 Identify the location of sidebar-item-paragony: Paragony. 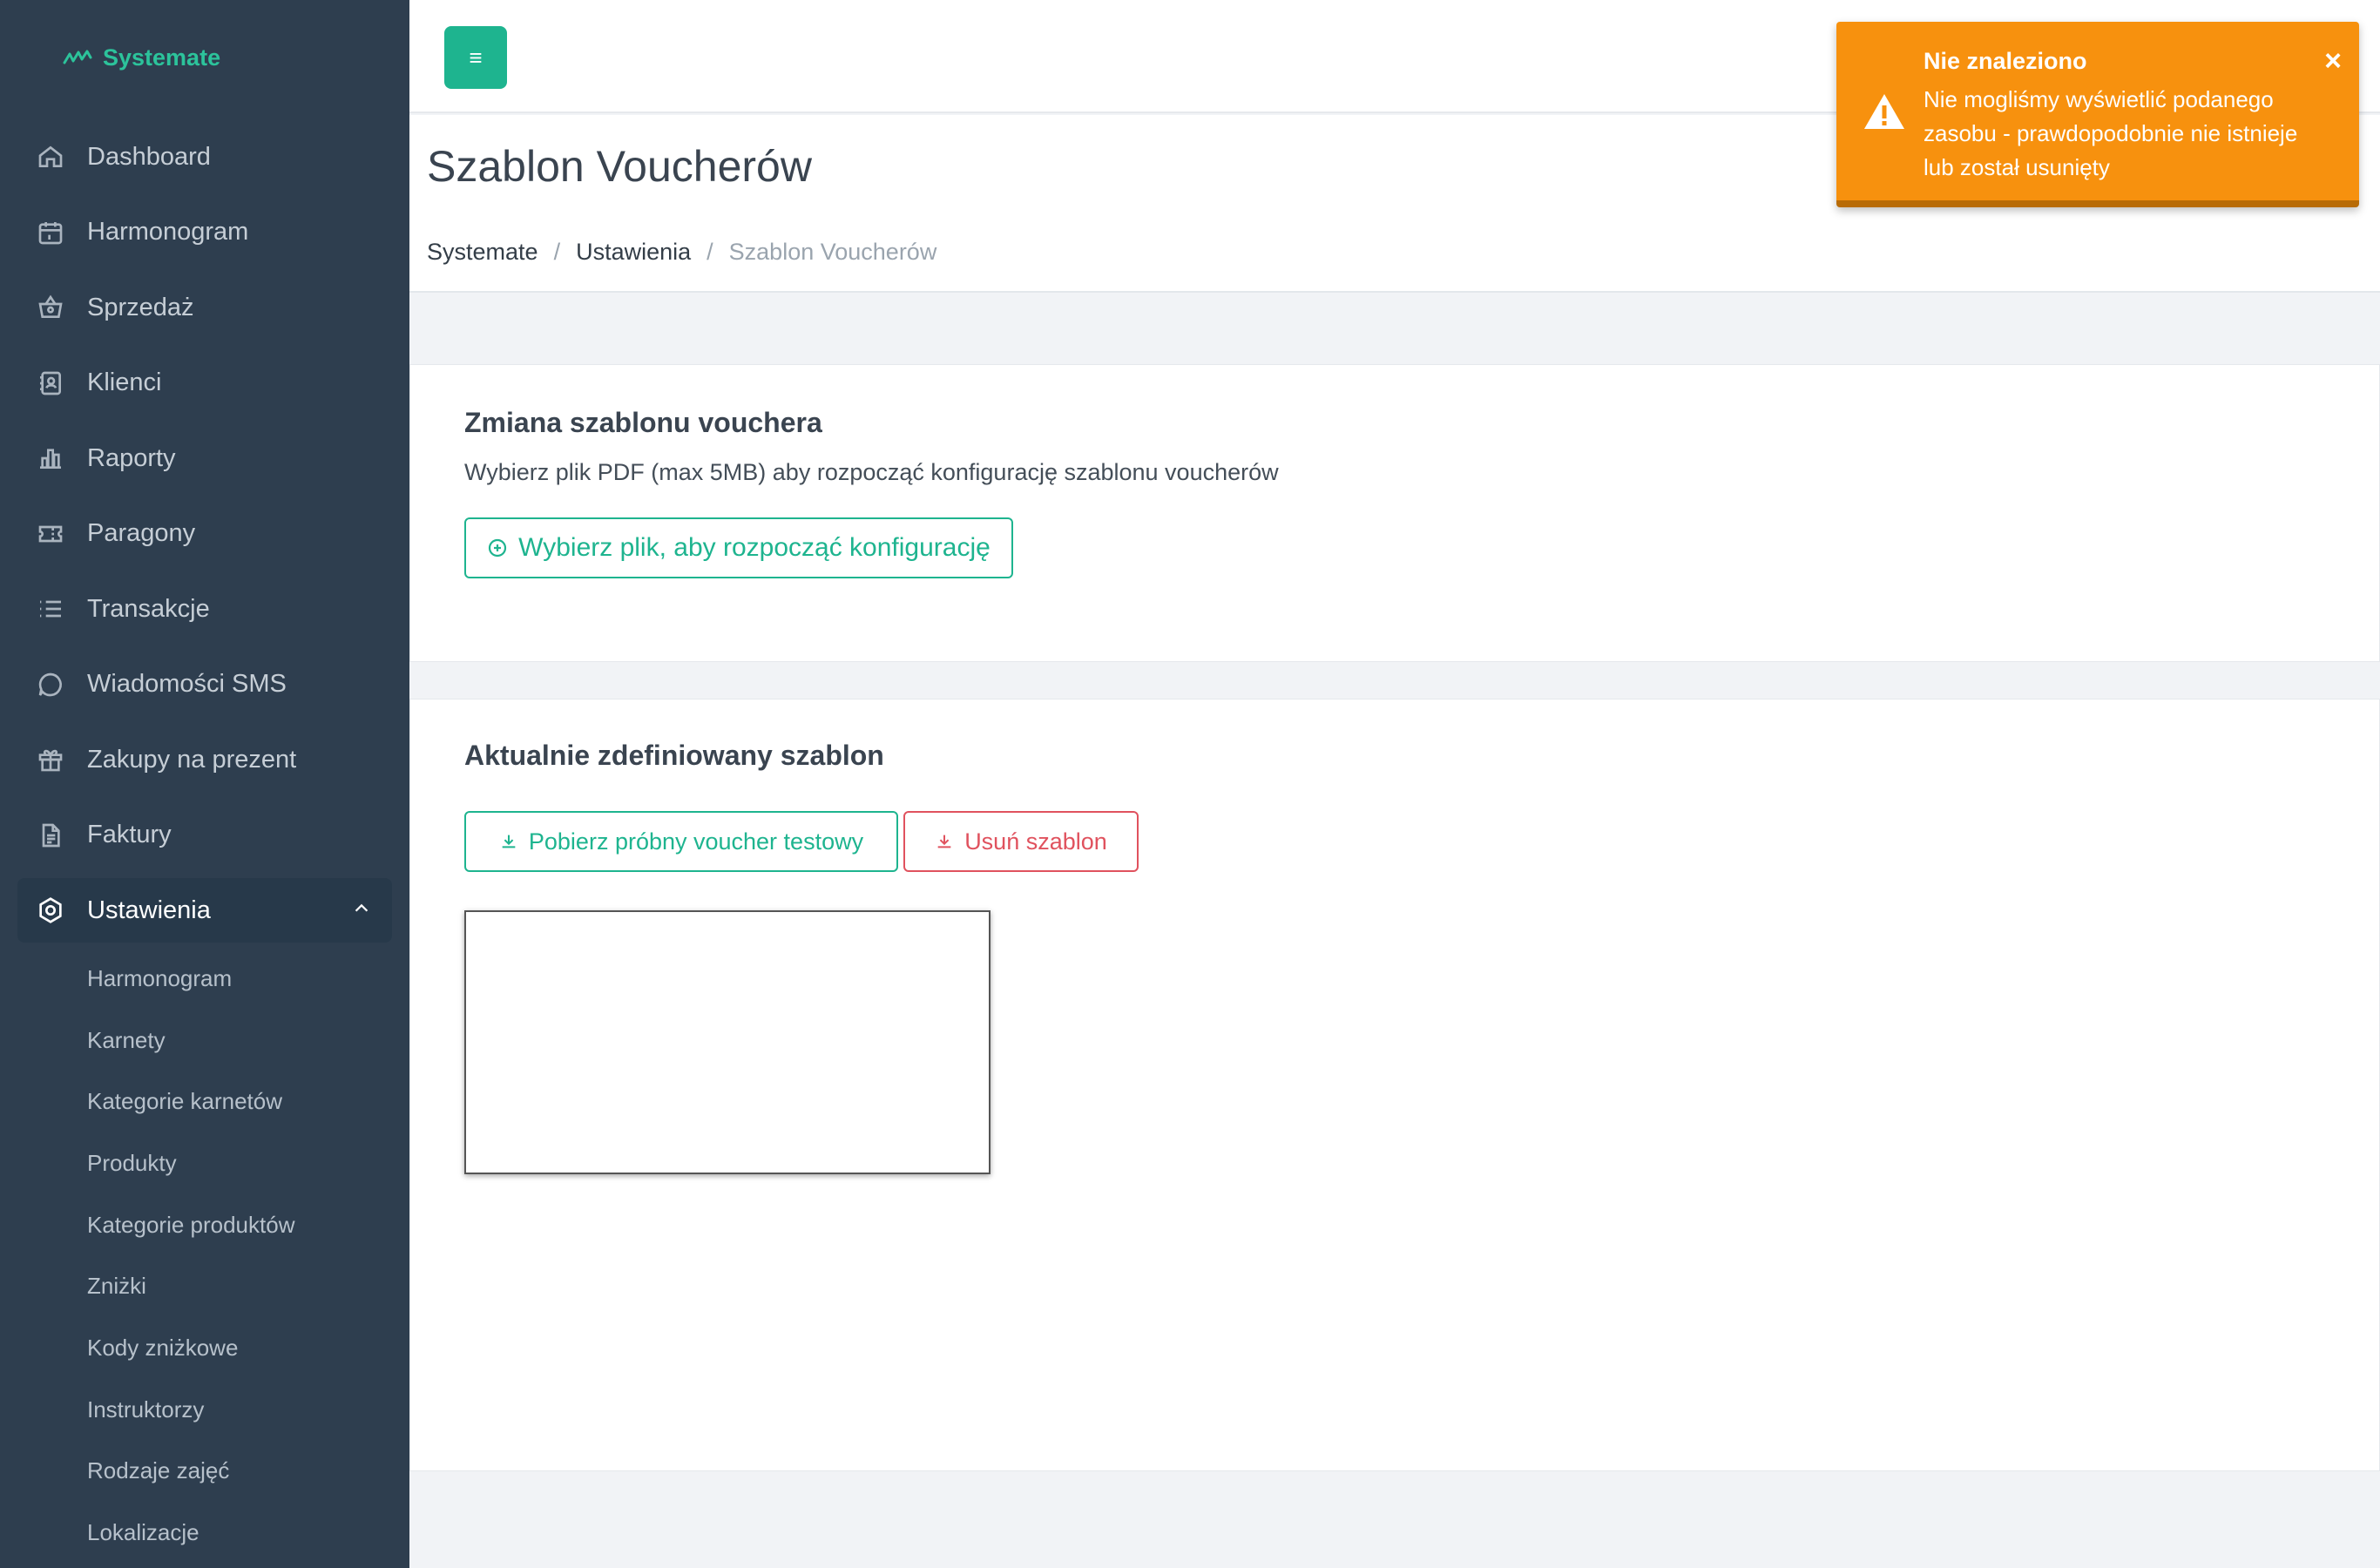
(204, 534).